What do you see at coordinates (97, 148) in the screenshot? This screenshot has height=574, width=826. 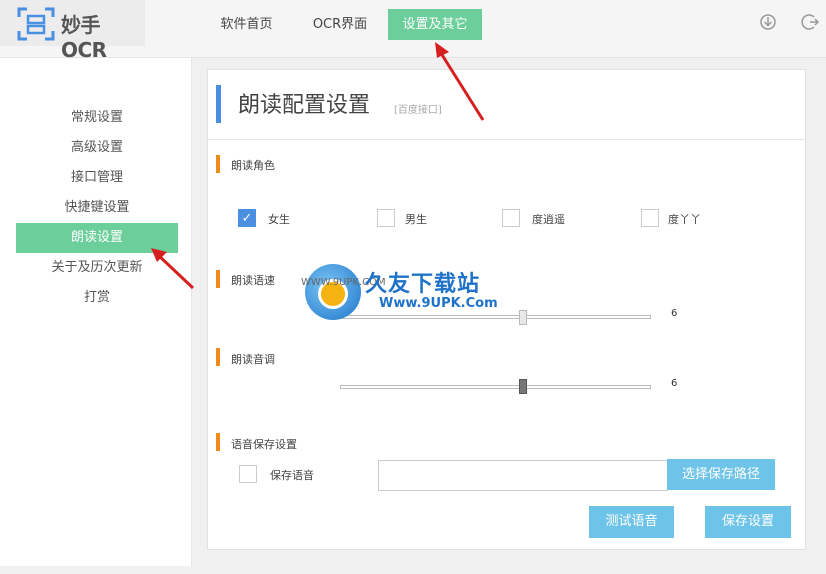 I see `sidebar-item-advanced: 高级设置` at bounding box center [97, 148].